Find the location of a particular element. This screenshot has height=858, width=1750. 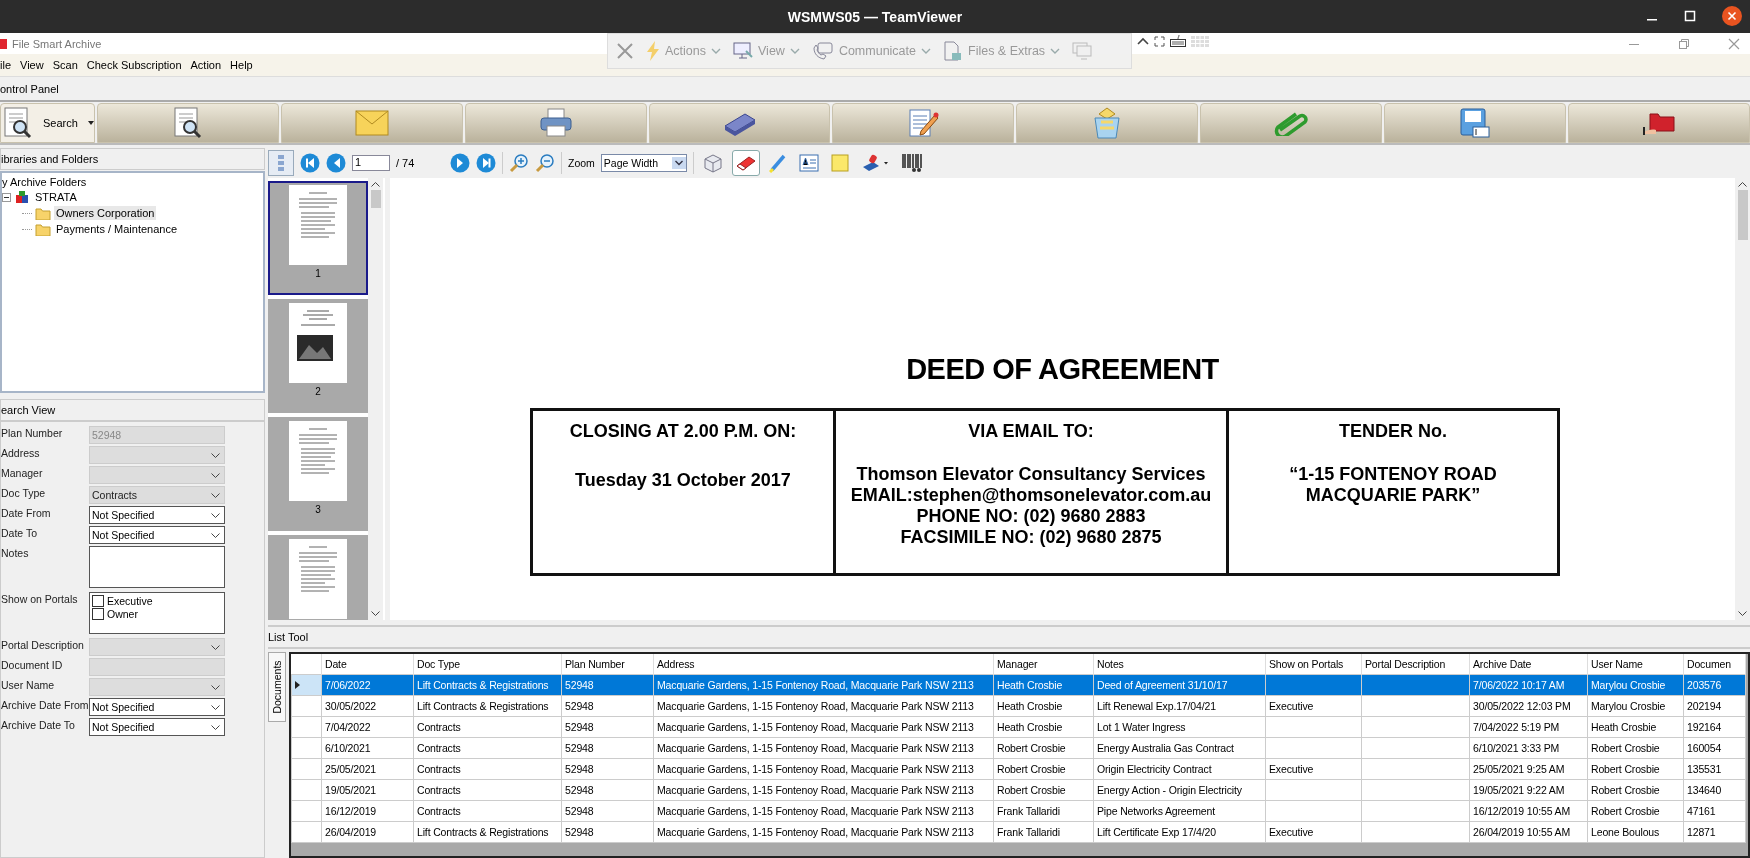

menu-item: Check Subscription is located at coordinates (134, 65).